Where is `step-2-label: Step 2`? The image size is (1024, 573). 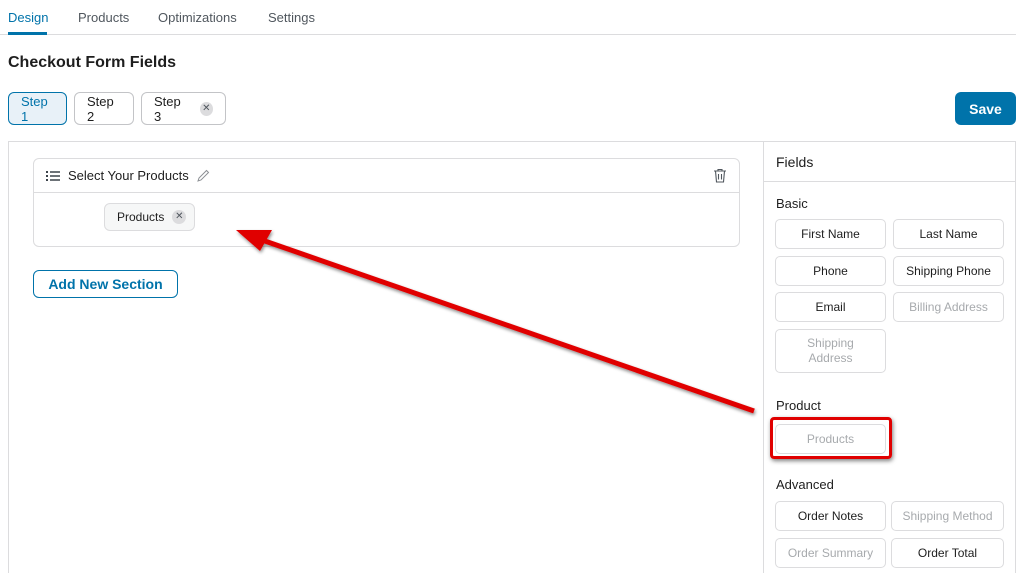 step-2-label: Step 2 is located at coordinates (100, 108).